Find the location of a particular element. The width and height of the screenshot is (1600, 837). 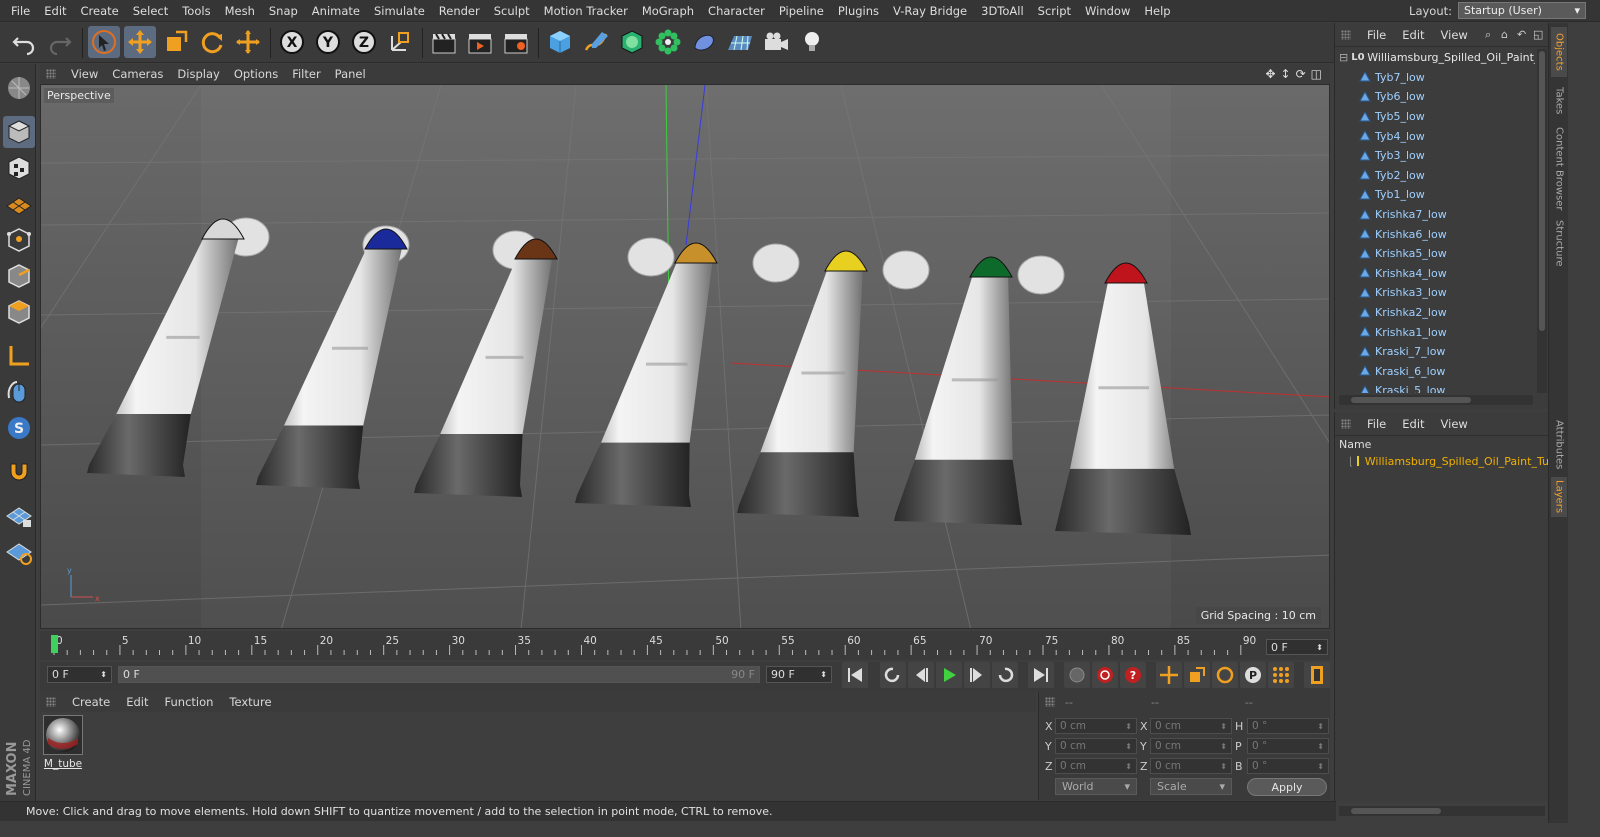

transform-tool-button is located at coordinates (248, 42).